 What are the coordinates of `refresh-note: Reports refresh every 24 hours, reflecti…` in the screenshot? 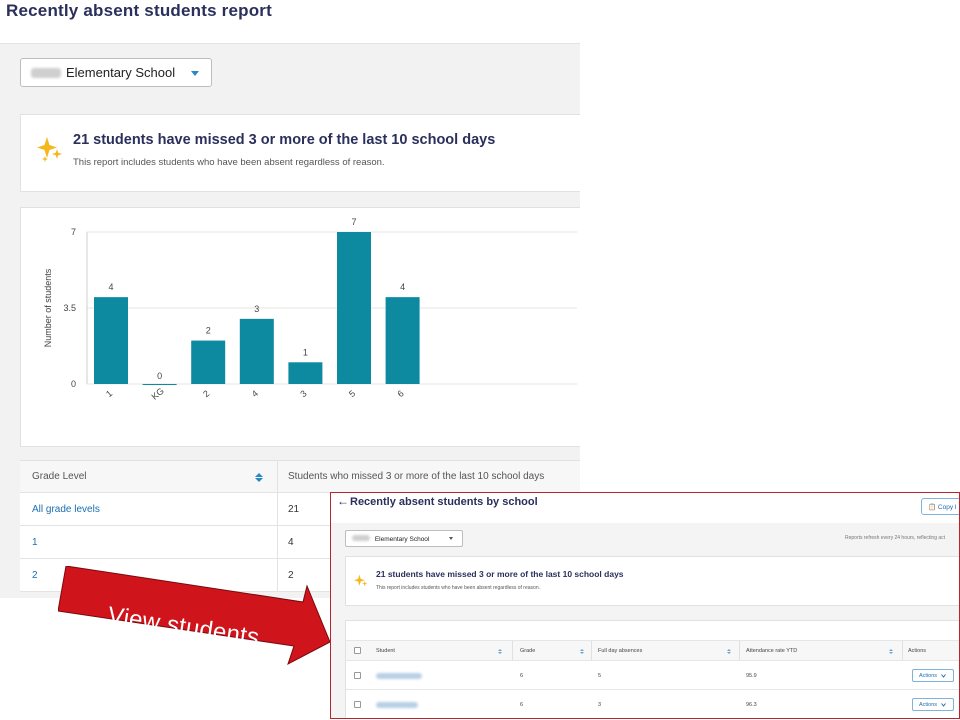 It's located at (895, 538).